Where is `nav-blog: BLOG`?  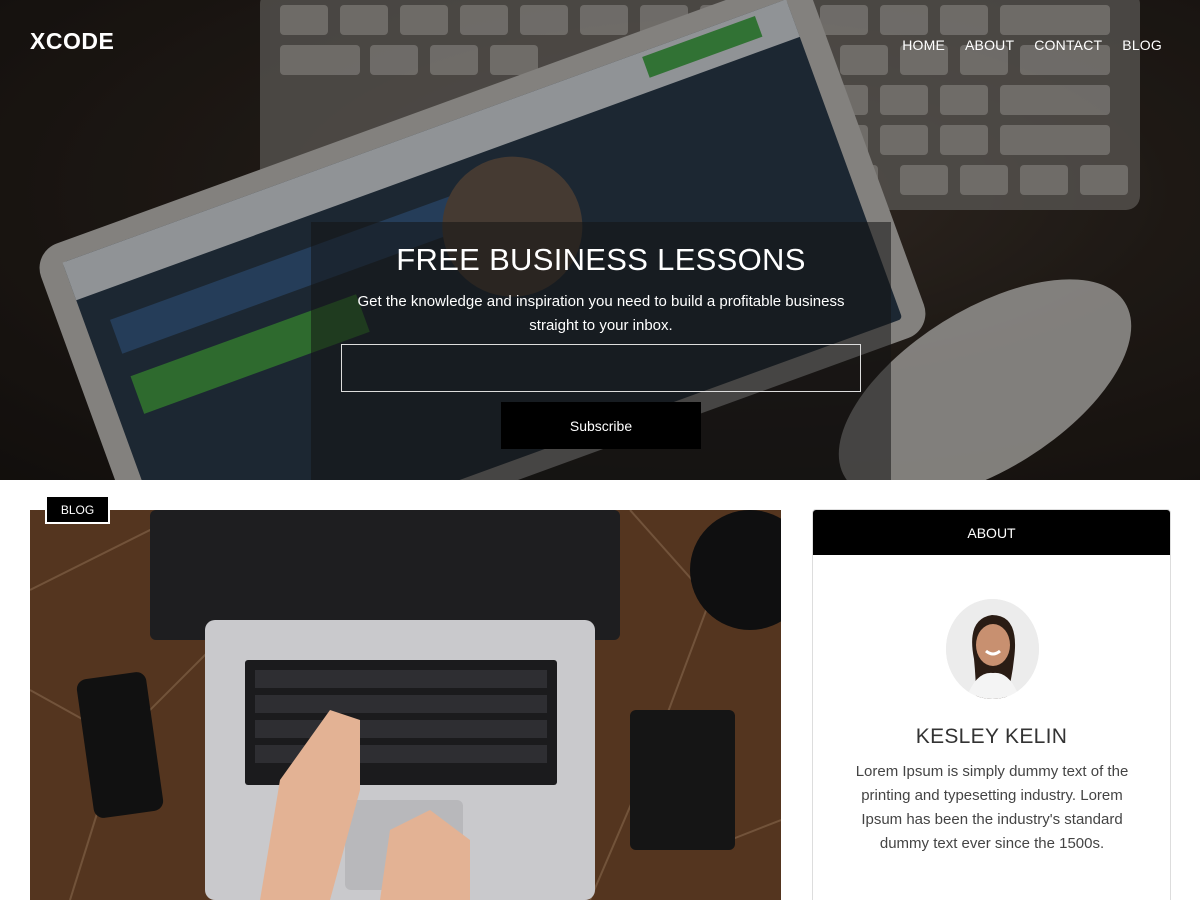 nav-blog: BLOG is located at coordinates (1142, 45).